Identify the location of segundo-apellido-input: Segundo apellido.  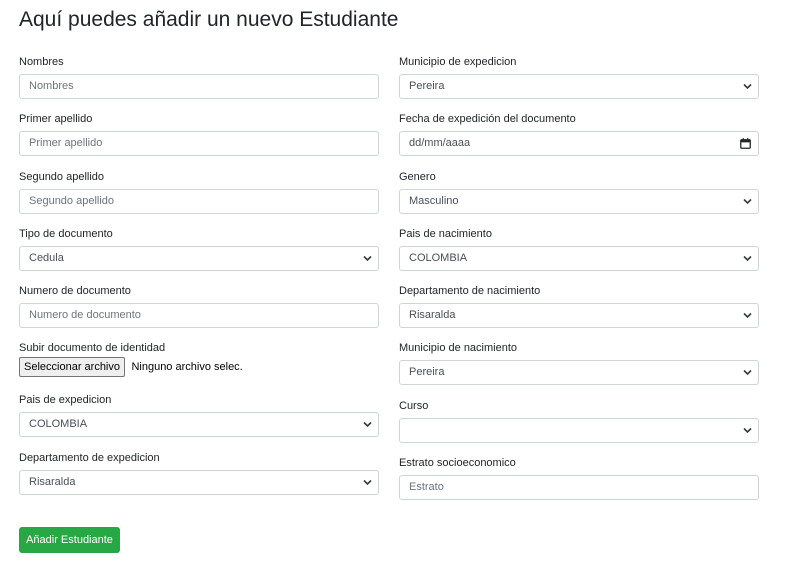
(199, 201).